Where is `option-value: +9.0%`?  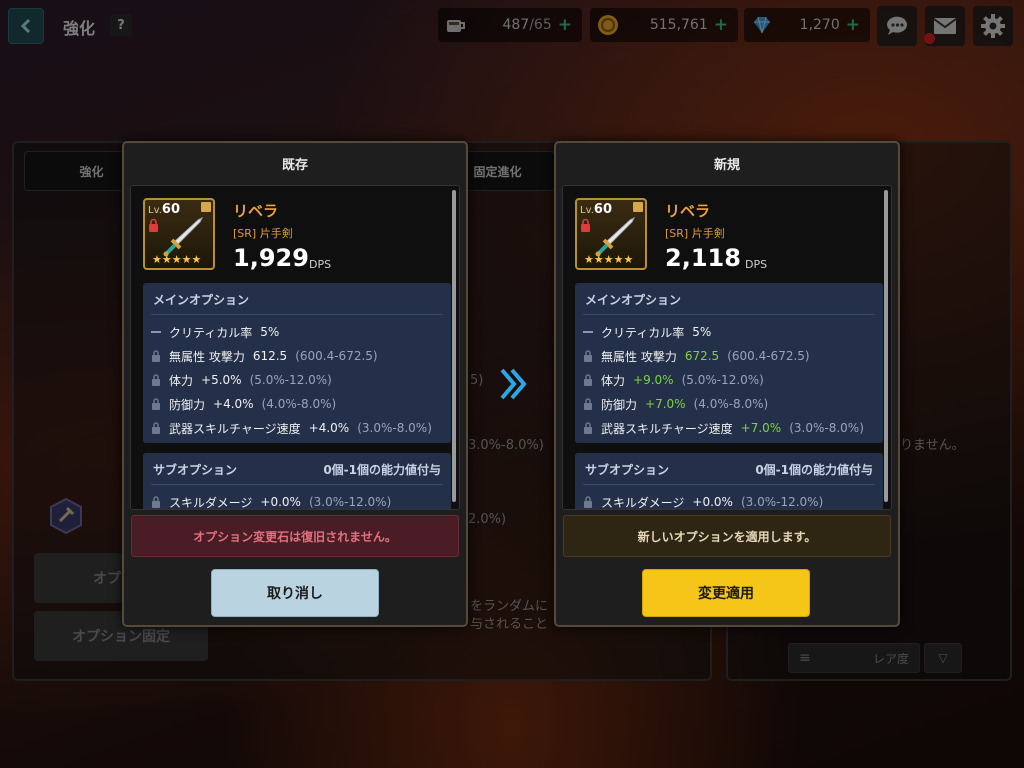
option-value: +9.0% is located at coordinates (653, 380).